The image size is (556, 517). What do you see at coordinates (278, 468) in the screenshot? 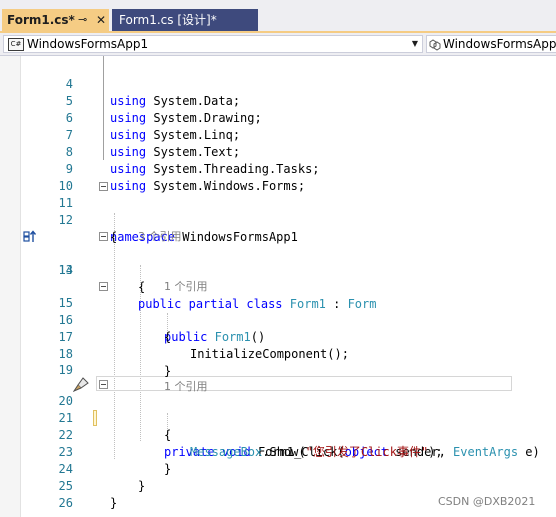
I see `code-line: 24 }` at bounding box center [278, 468].